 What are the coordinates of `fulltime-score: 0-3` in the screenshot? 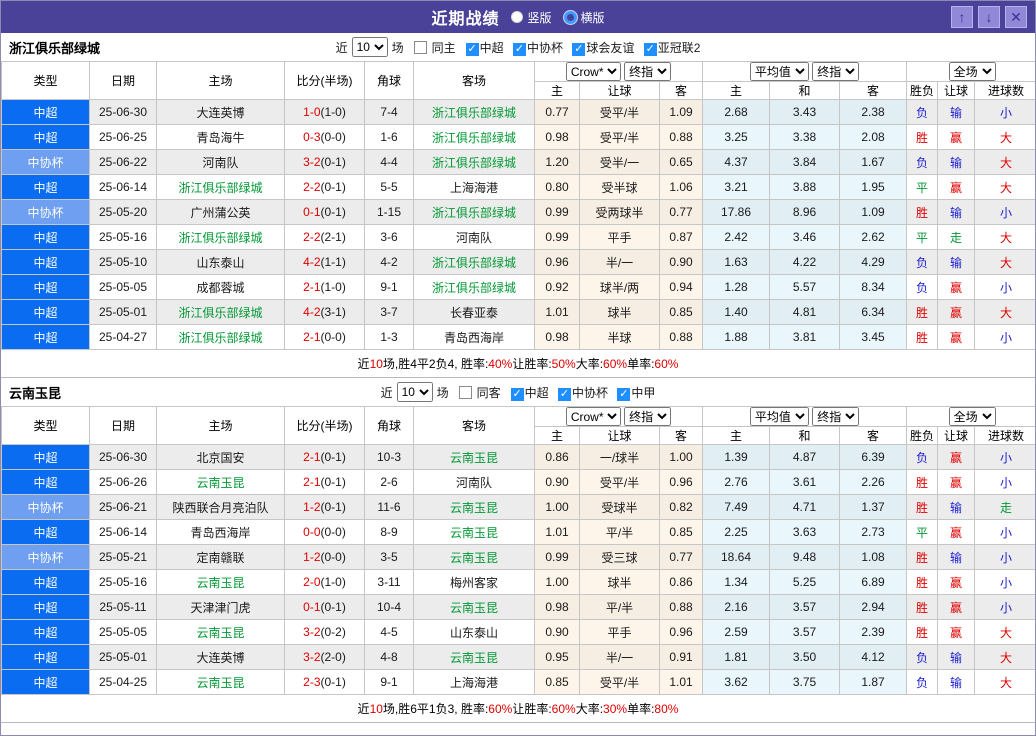 It's located at (312, 137).